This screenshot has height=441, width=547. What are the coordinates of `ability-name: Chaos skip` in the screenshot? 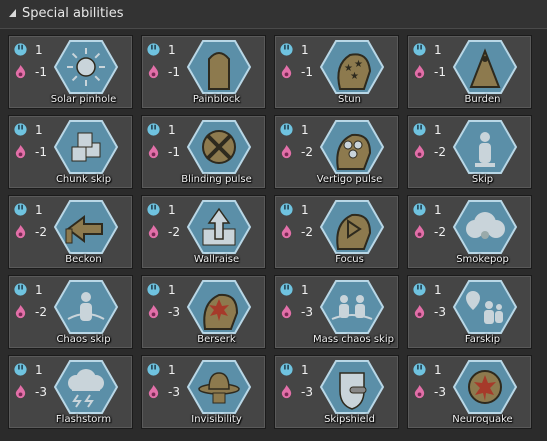 It's located at (83, 339).